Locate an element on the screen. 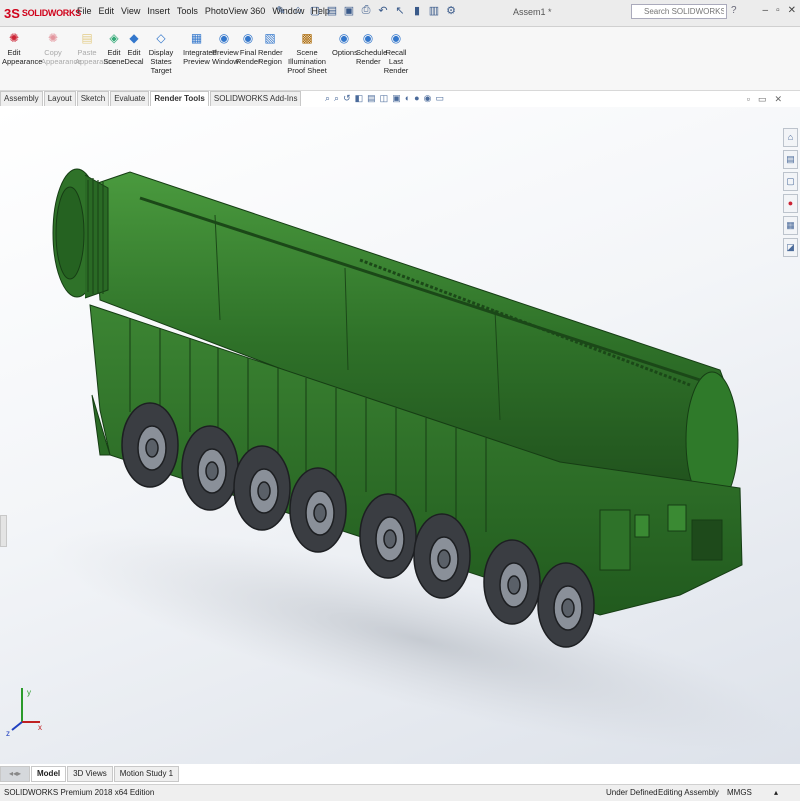  apply-scene-icon: ◉ is located at coordinates (428, 98).